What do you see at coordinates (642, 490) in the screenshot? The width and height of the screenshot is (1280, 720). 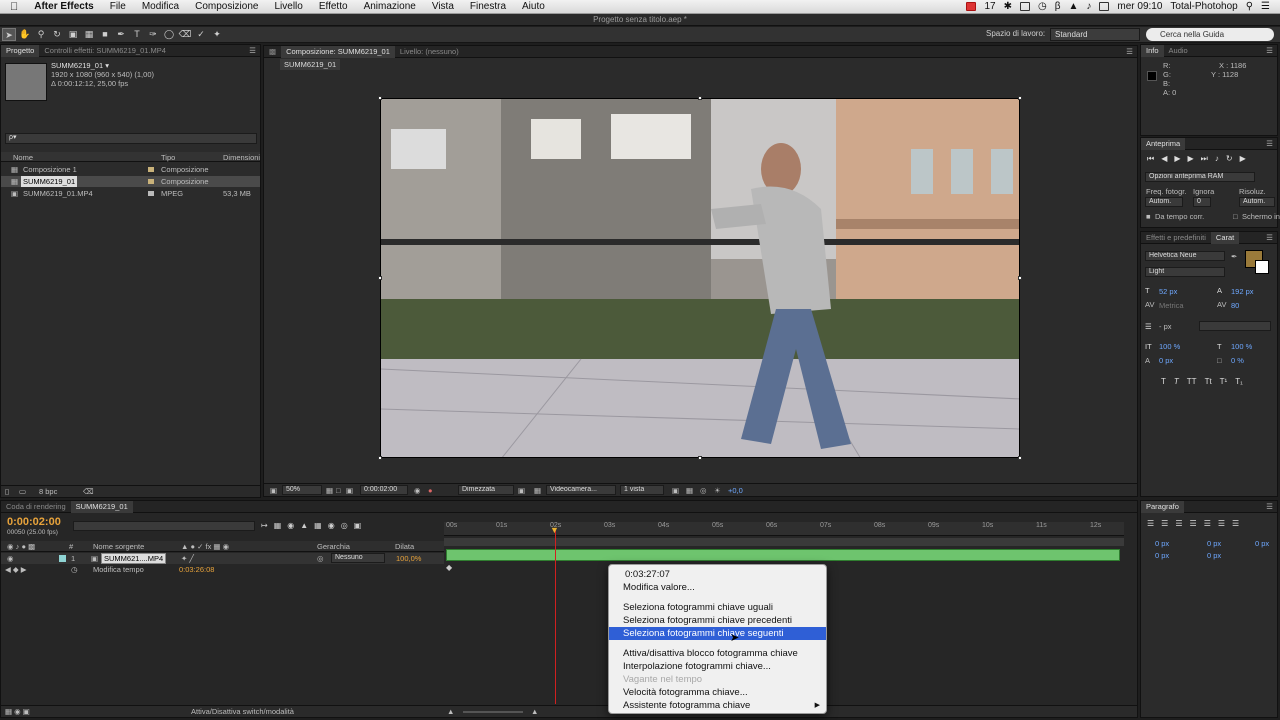 I see `views-select: 1 vista` at bounding box center [642, 490].